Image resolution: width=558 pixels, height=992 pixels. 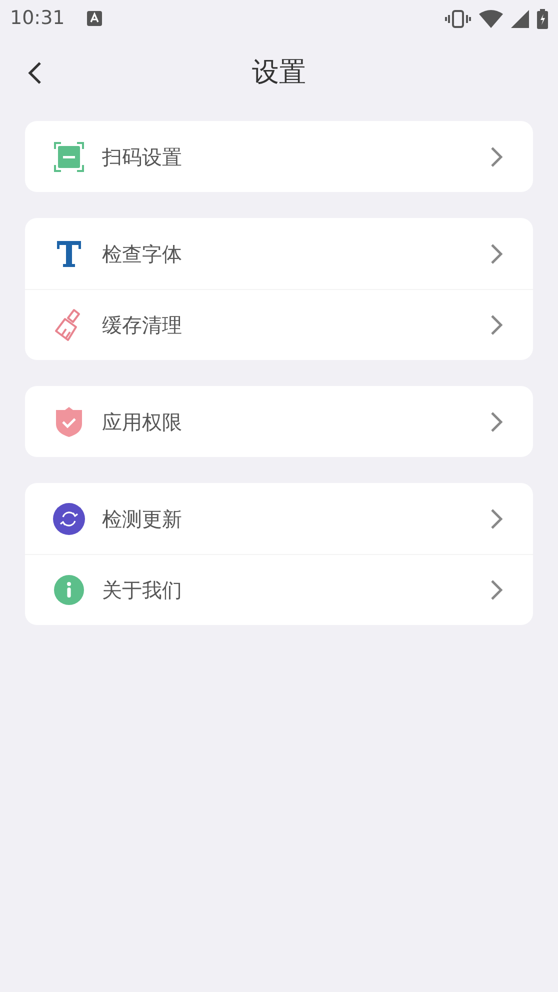 What do you see at coordinates (279, 518) in the screenshot?
I see `settings-row: 检测更新` at bounding box center [279, 518].